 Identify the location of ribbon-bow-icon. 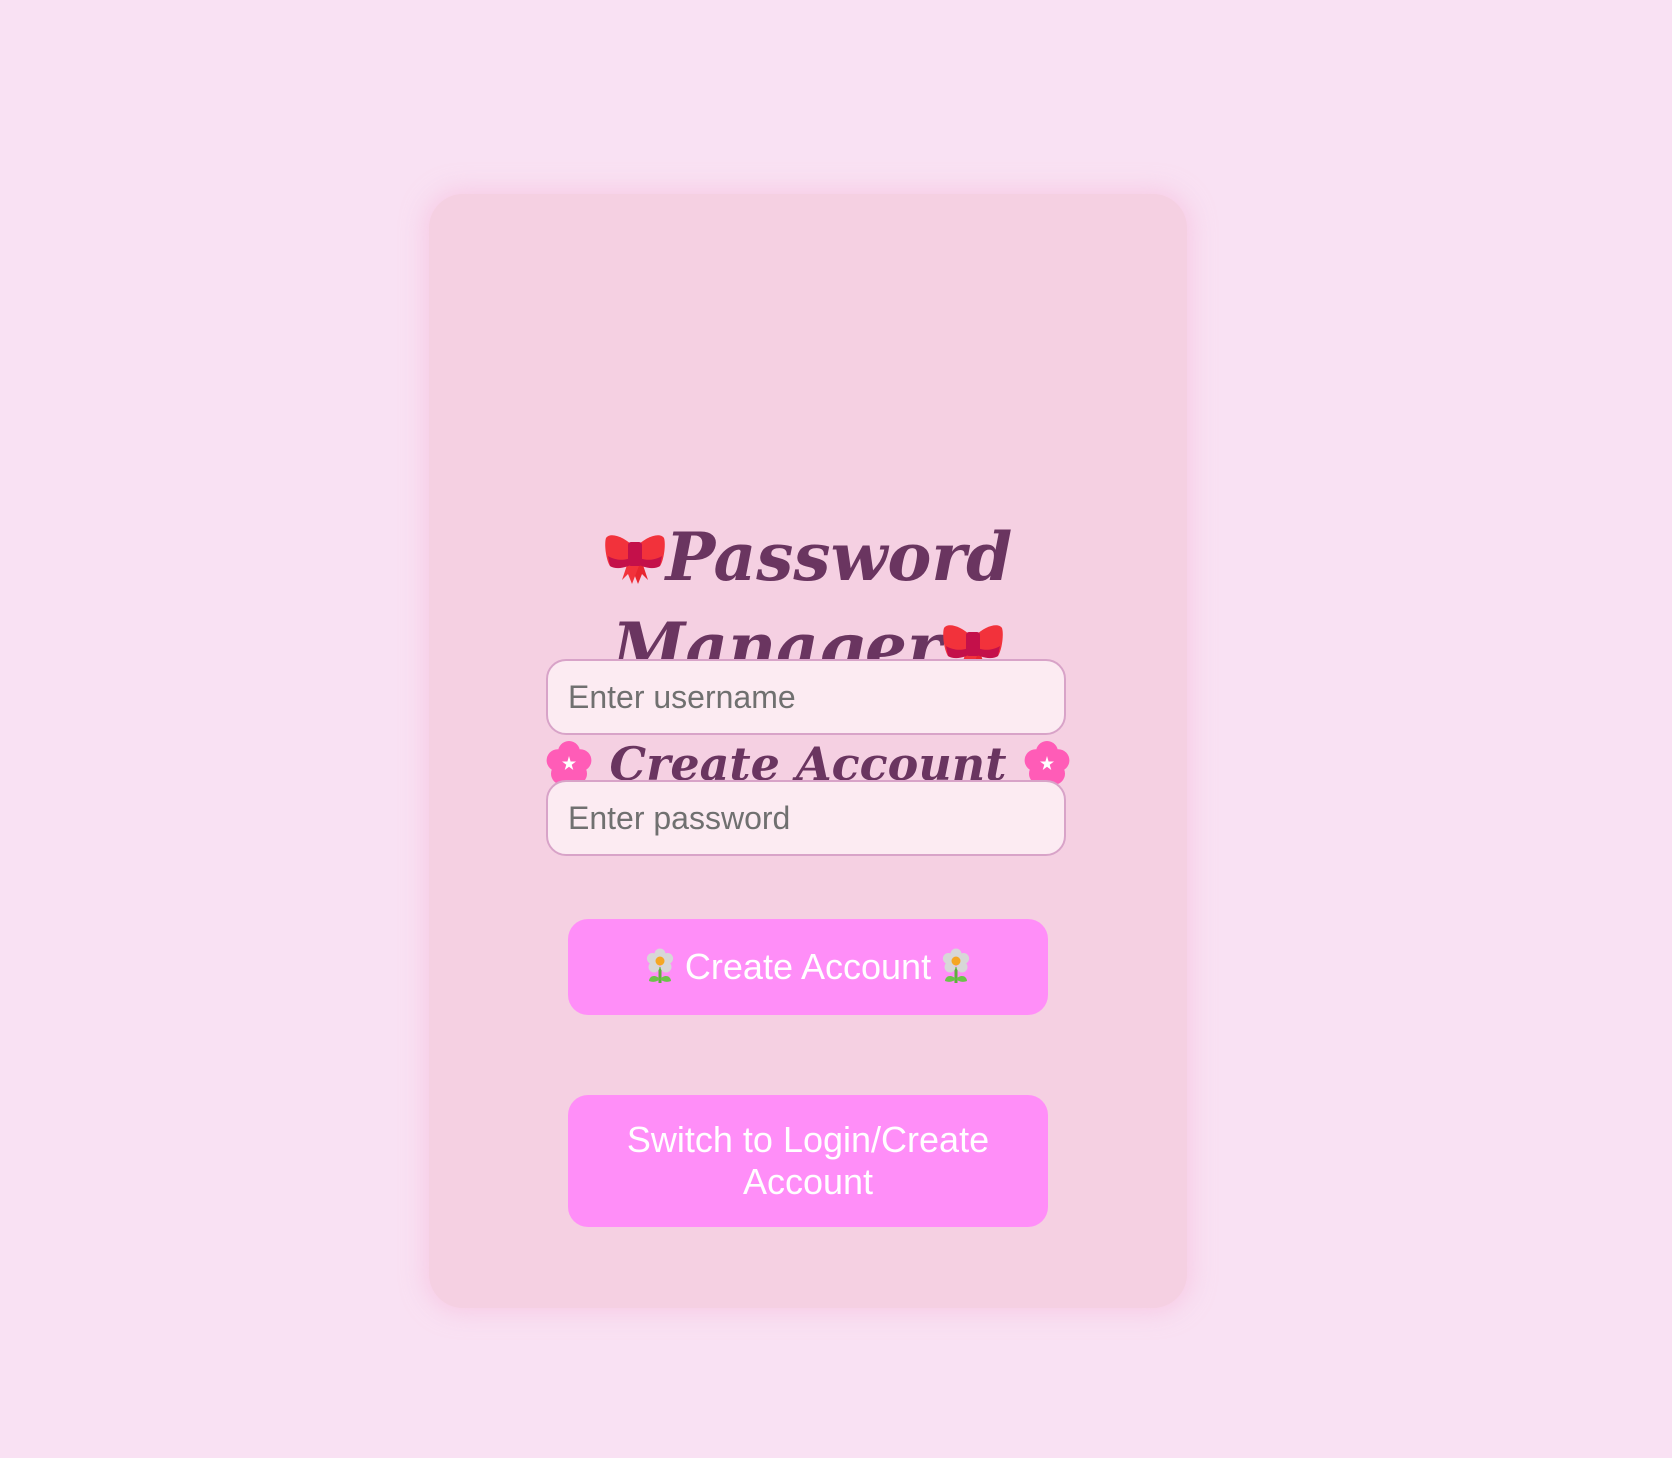
(635, 558).